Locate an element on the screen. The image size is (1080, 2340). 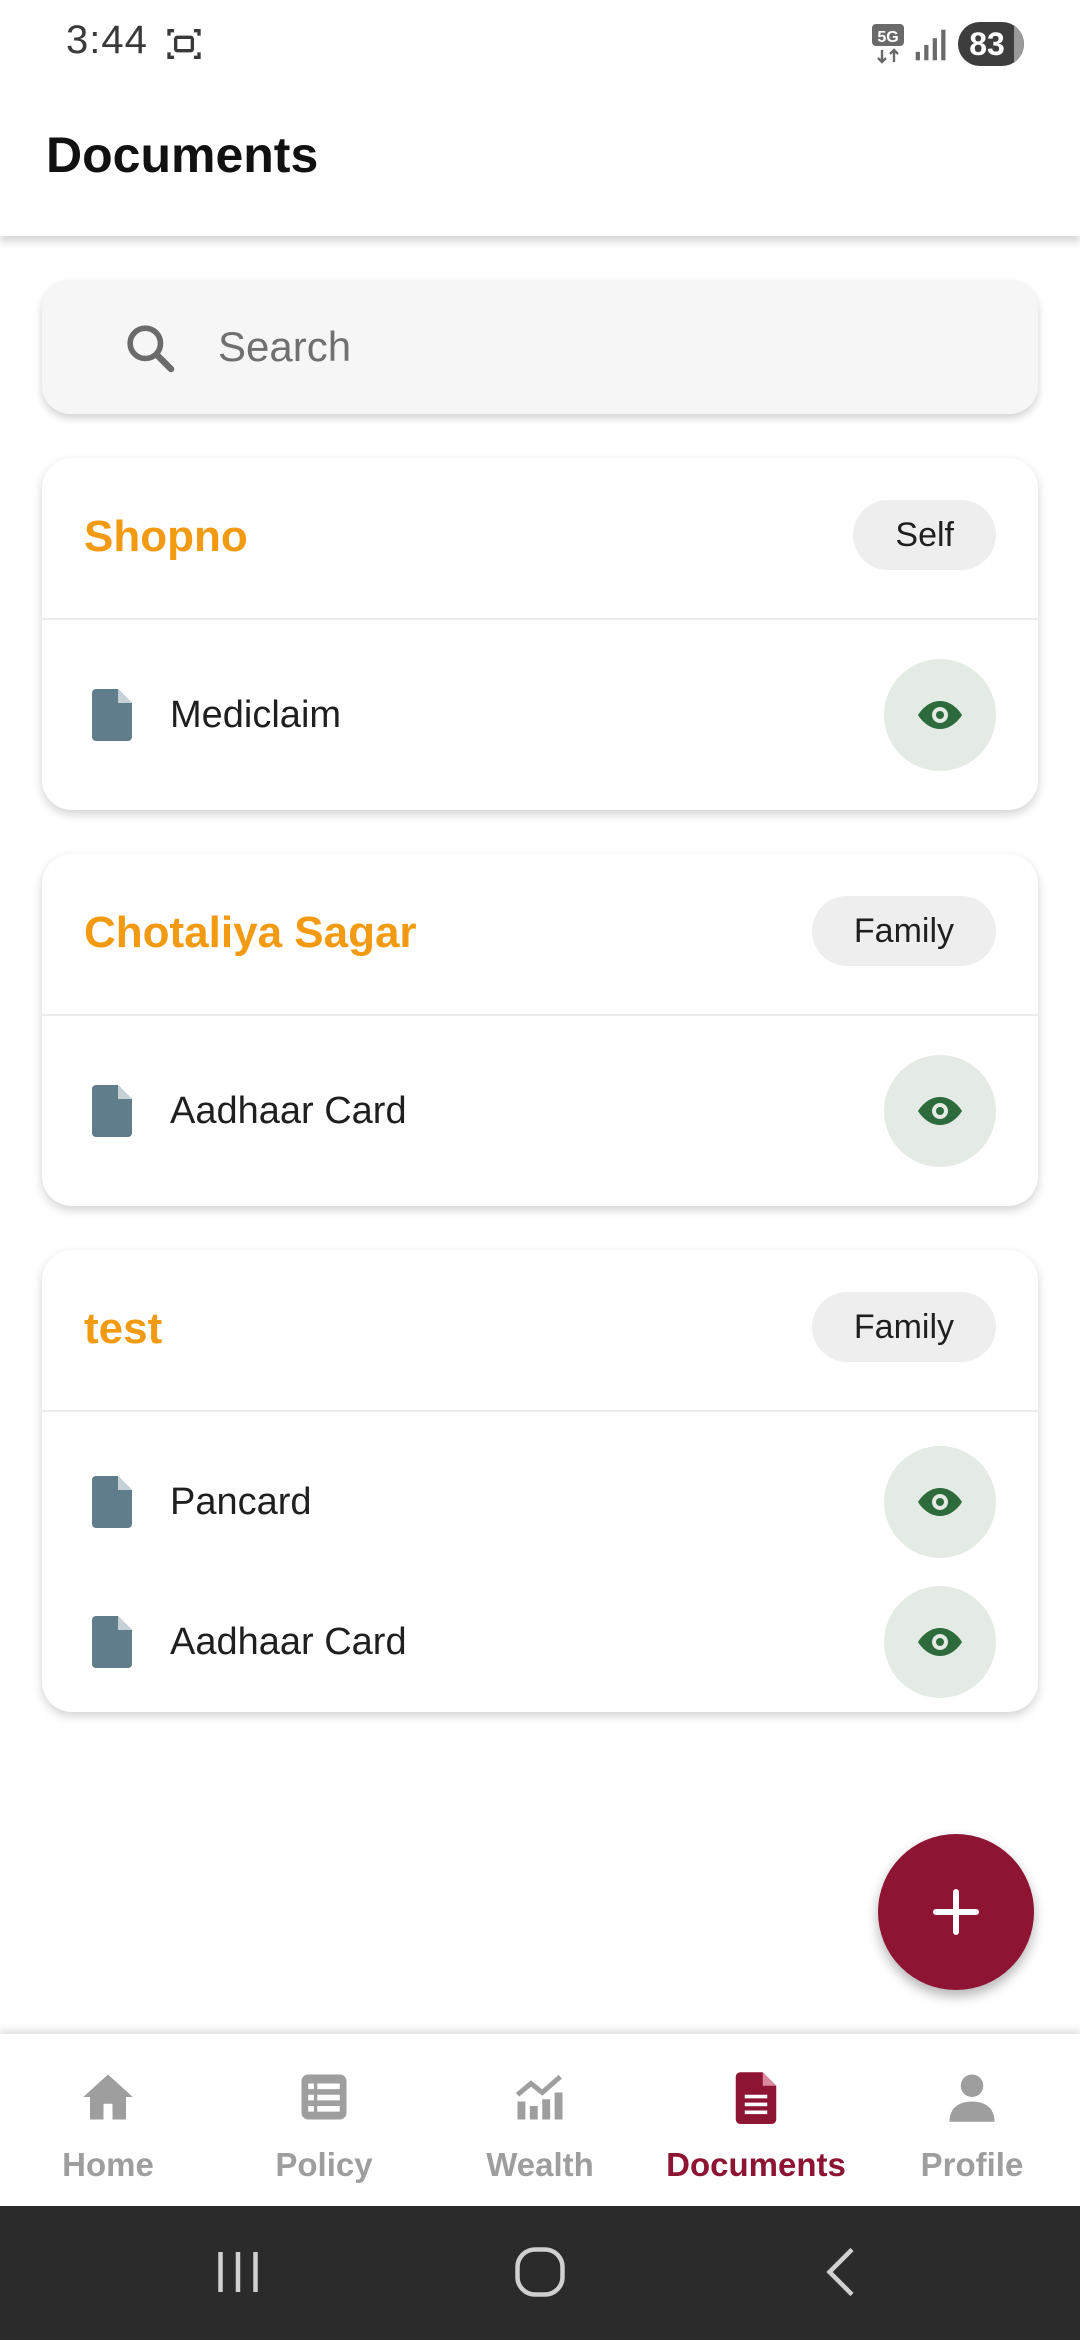
nav-label: Policy is located at coordinates (324, 2164).